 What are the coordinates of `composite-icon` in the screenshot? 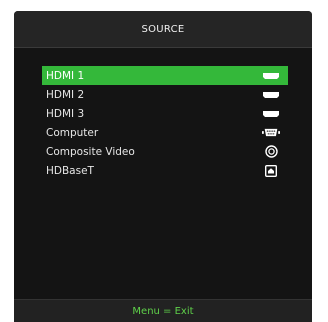 It's located at (271, 151).